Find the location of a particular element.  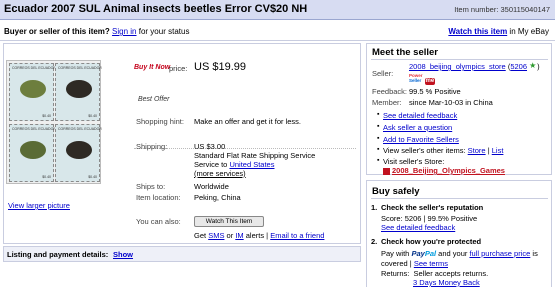

alerts-row: Get SMS or IM alerts | Email to a friend is located at coordinates (259, 235).